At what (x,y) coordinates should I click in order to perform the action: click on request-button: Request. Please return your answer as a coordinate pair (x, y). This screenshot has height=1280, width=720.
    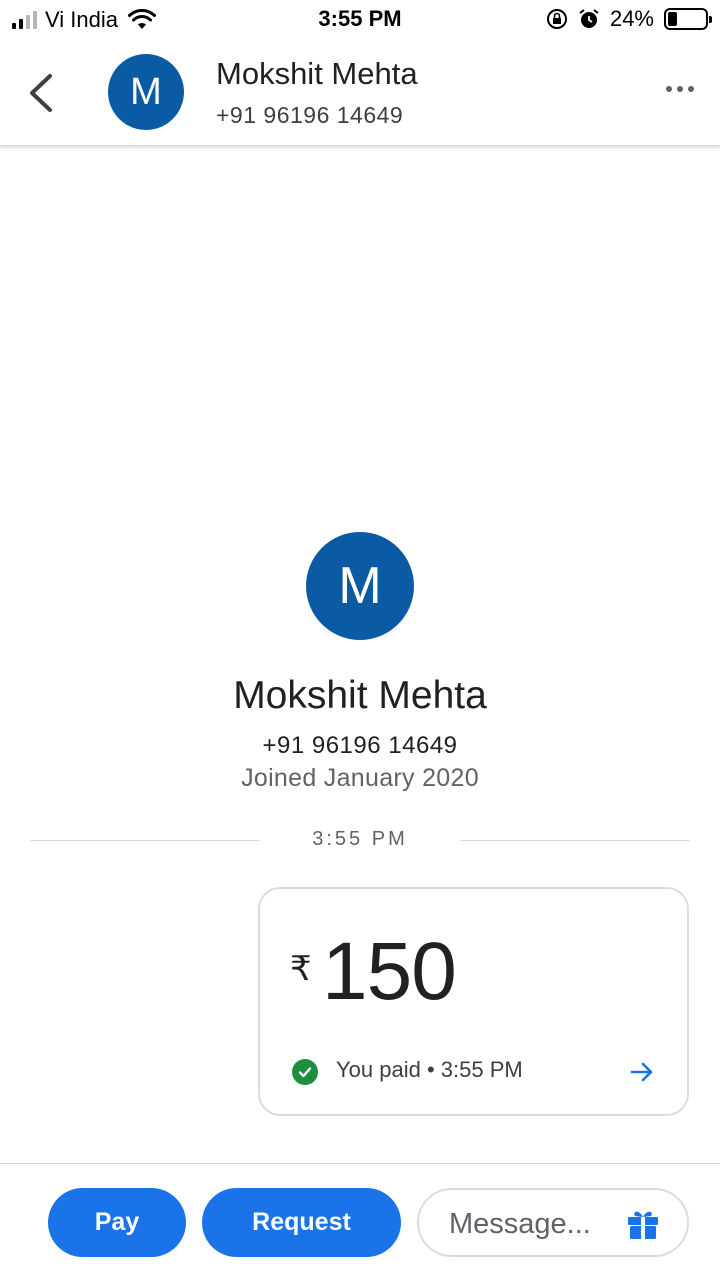
    Looking at the image, I should click on (301, 1222).